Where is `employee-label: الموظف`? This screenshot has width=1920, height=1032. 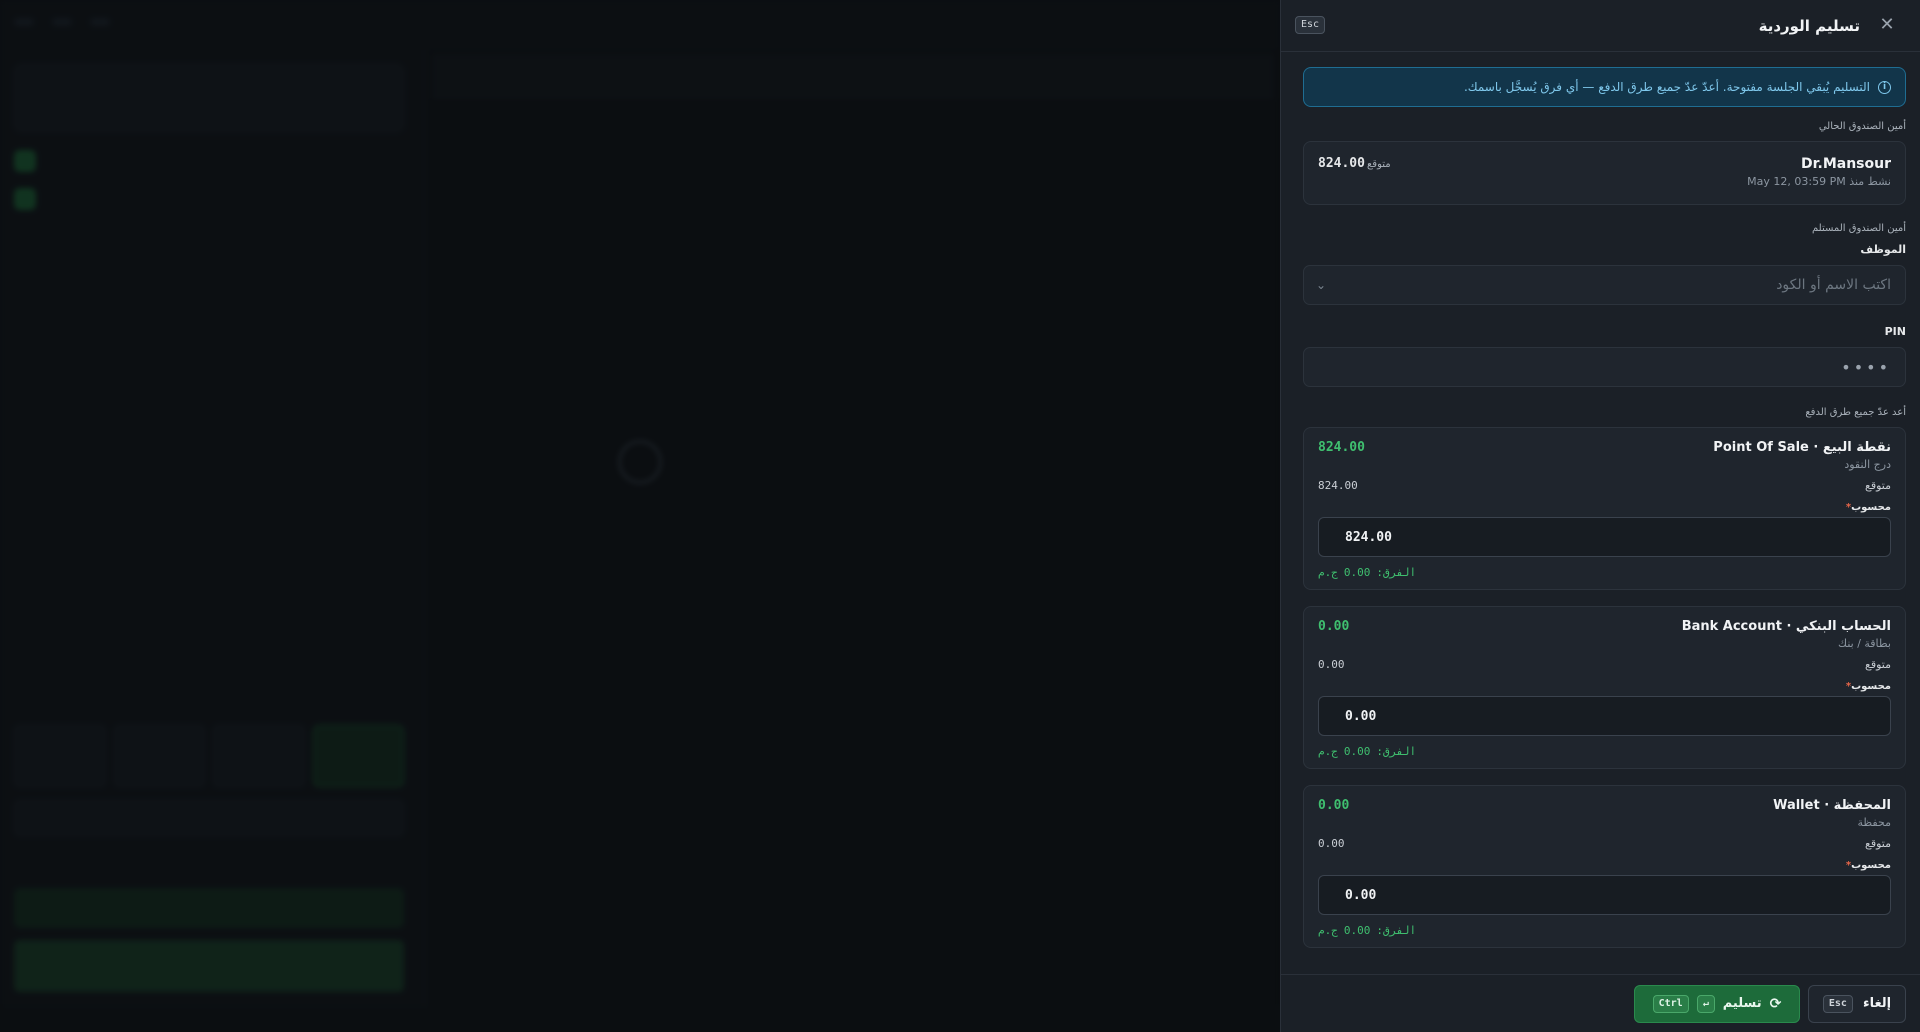
employee-label: الموظف is located at coordinates (1883, 249).